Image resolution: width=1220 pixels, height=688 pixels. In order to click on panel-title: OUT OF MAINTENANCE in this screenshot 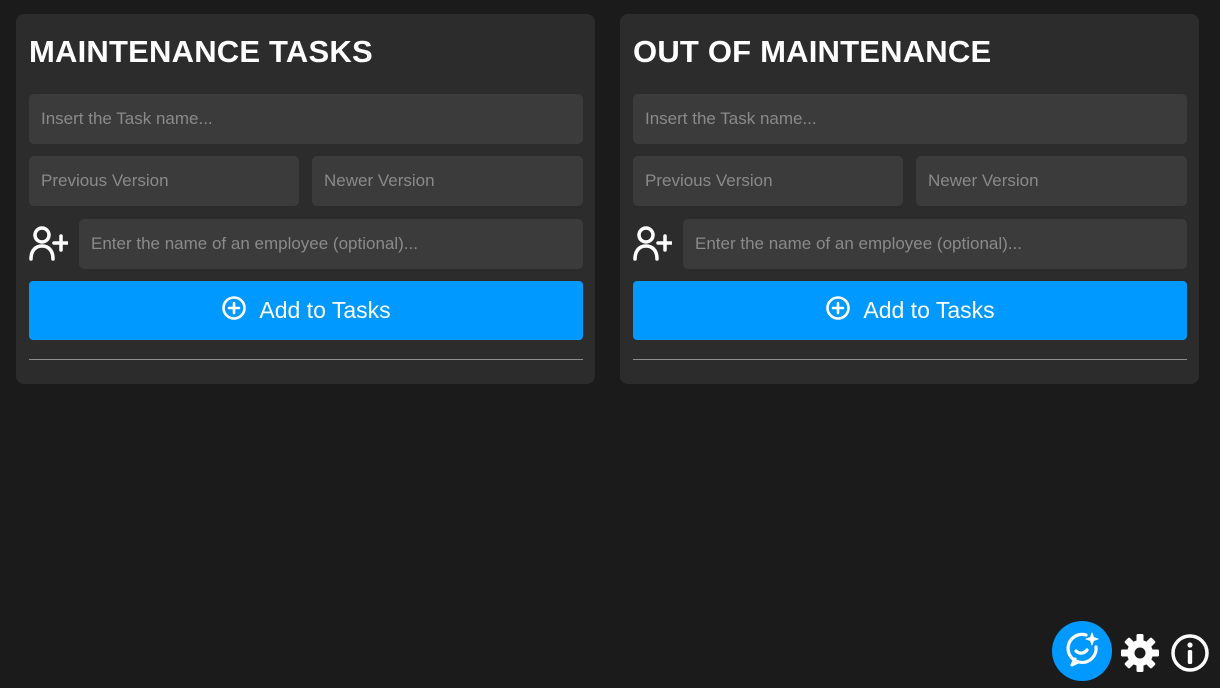, I will do `click(812, 51)`.